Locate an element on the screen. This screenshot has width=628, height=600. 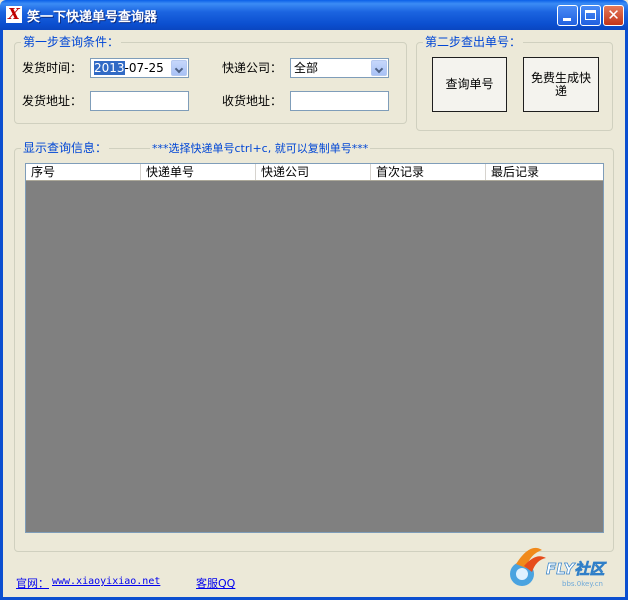
results-legend: 显示查询信息： is located at coordinates (65, 148).